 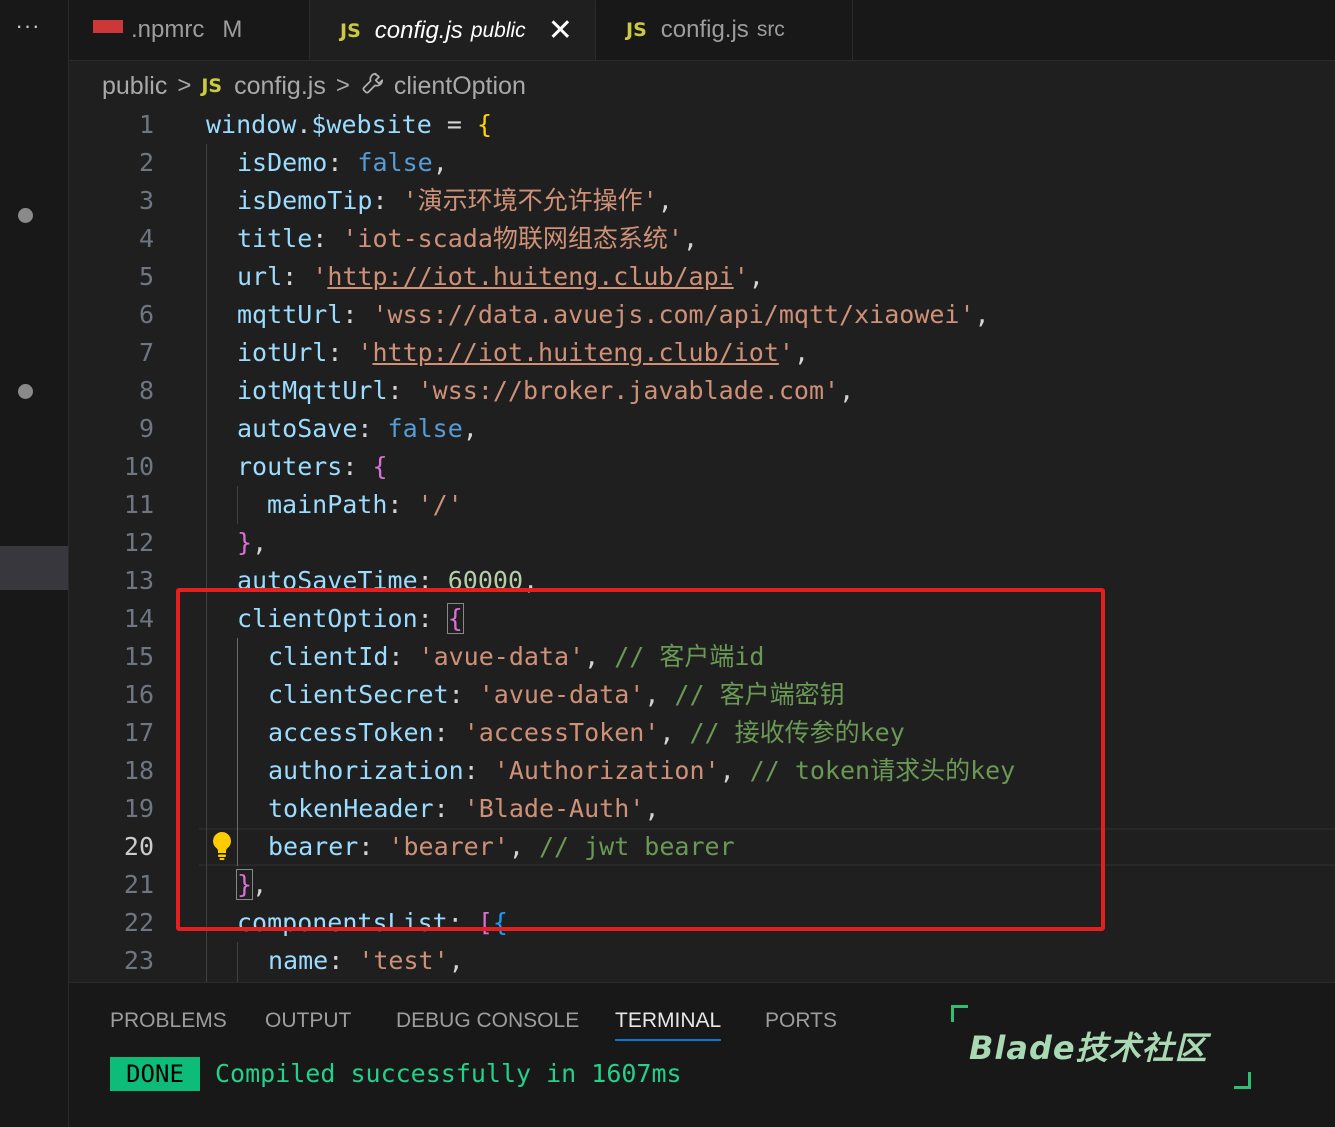 I want to click on breadcrumb-file: config.js, so click(x=280, y=86).